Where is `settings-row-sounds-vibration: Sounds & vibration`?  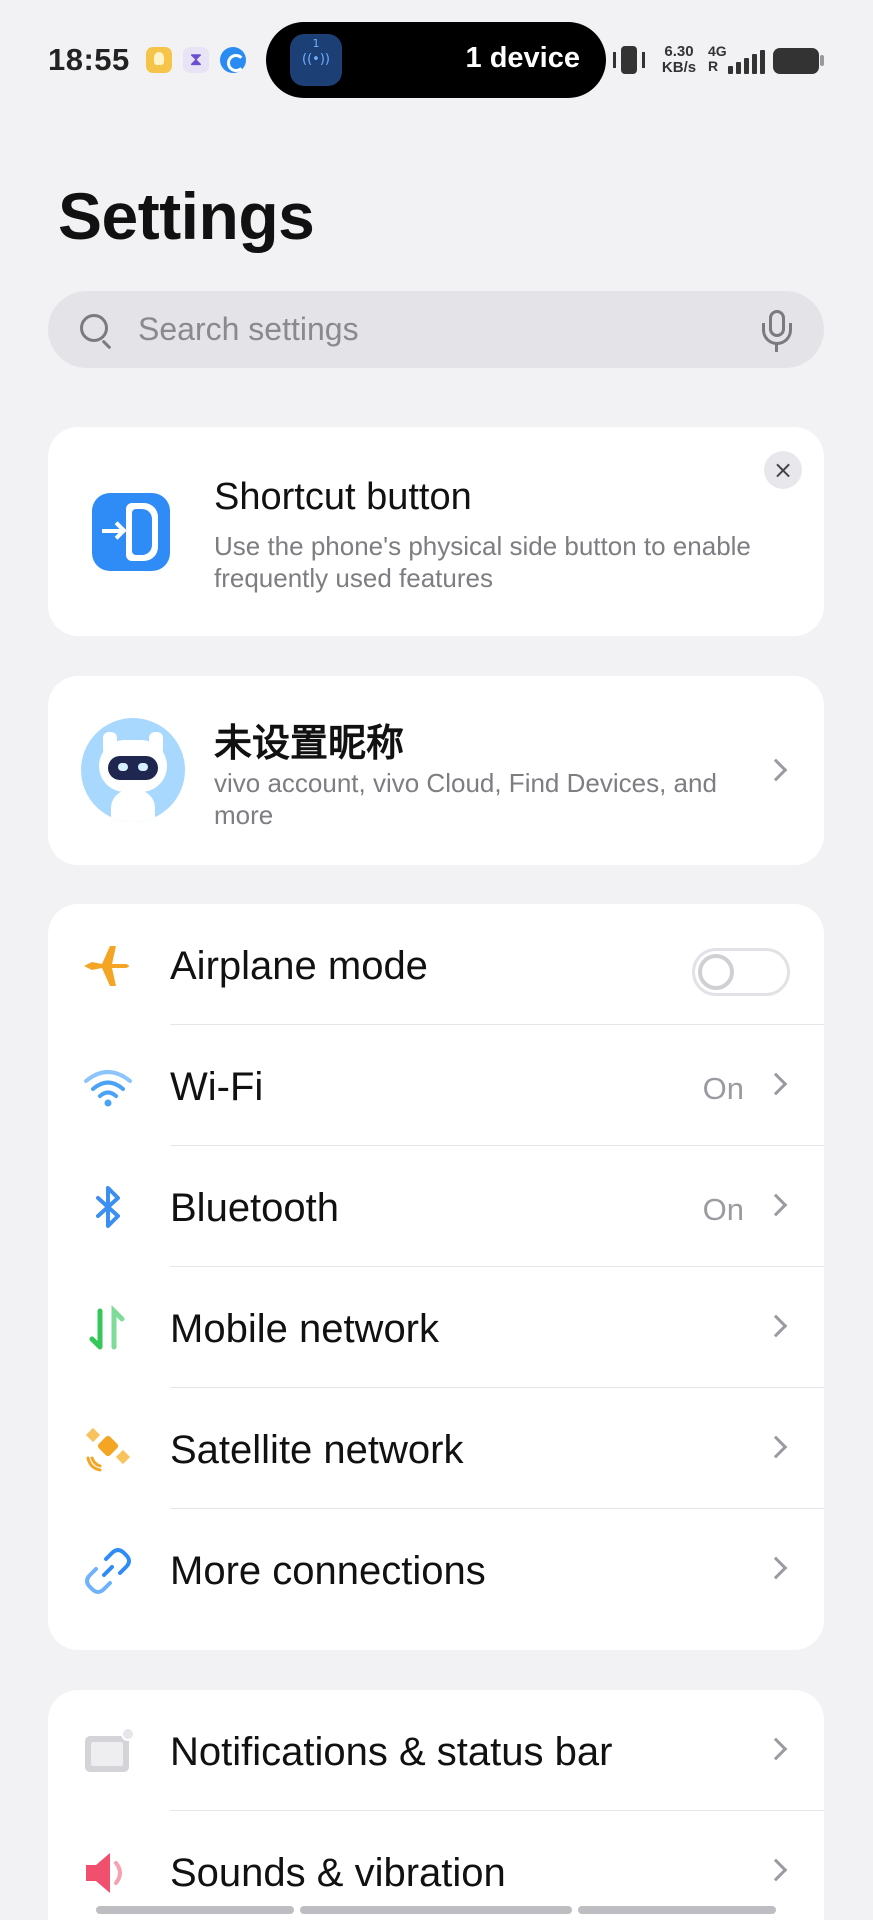
settings-row-sounds-vibration: Sounds & vibration is located at coordinates (436, 1865).